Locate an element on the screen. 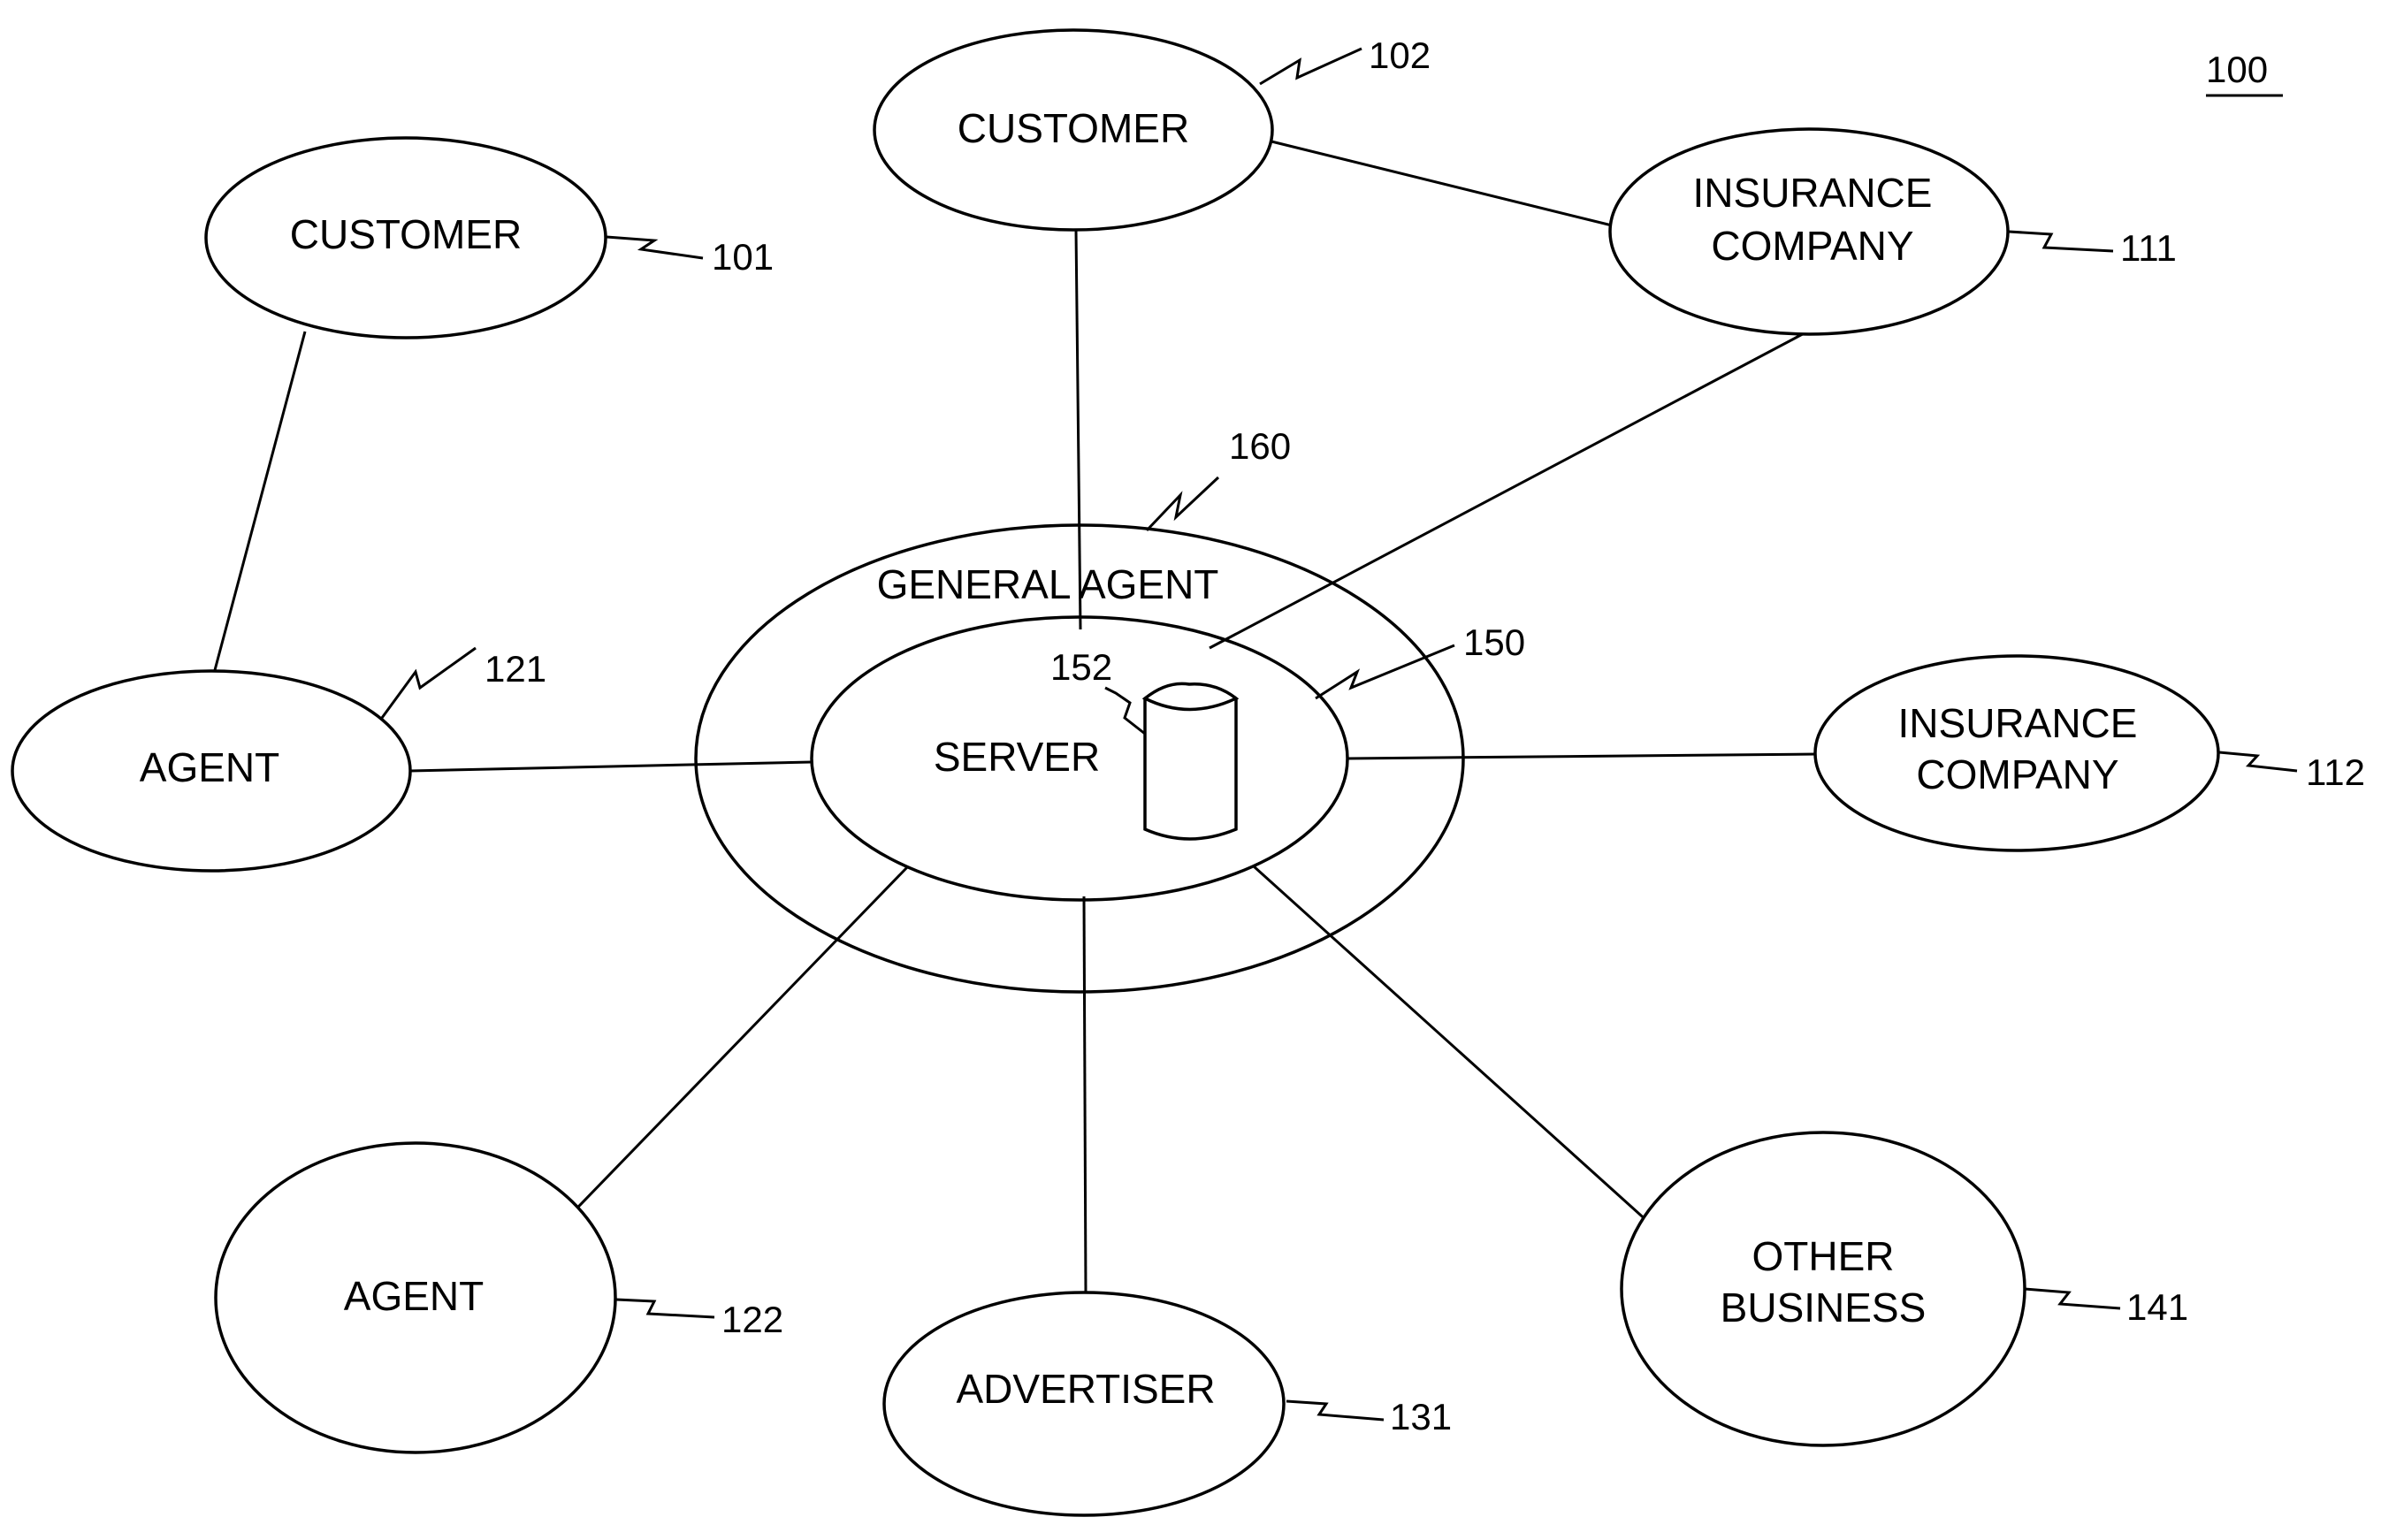  node-other-141: OTHER BUSINESS 141 is located at coordinates (1904, 1289).